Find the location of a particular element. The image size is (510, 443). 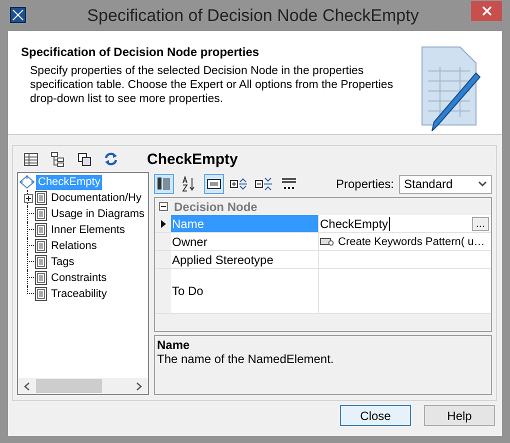

name-input: CheckEmpty is located at coordinates (355, 223).